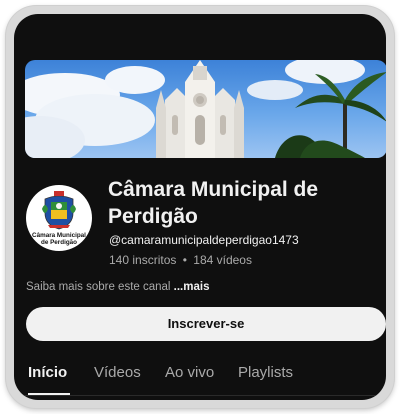 The height and width of the screenshot is (414, 400). I want to click on coat-of-arms-icon, so click(59, 210).